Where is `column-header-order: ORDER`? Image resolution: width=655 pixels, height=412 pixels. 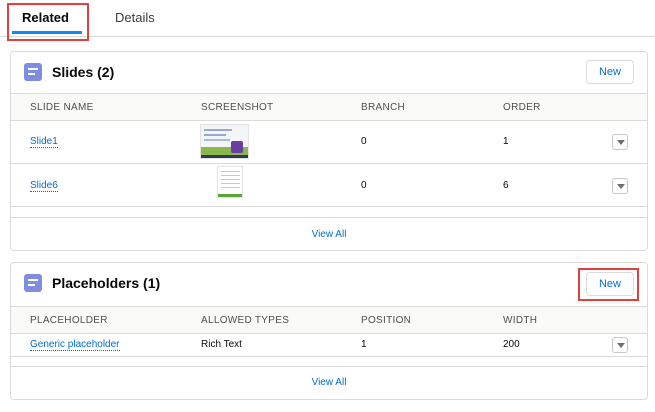 column-header-order: ORDER is located at coordinates (522, 107).